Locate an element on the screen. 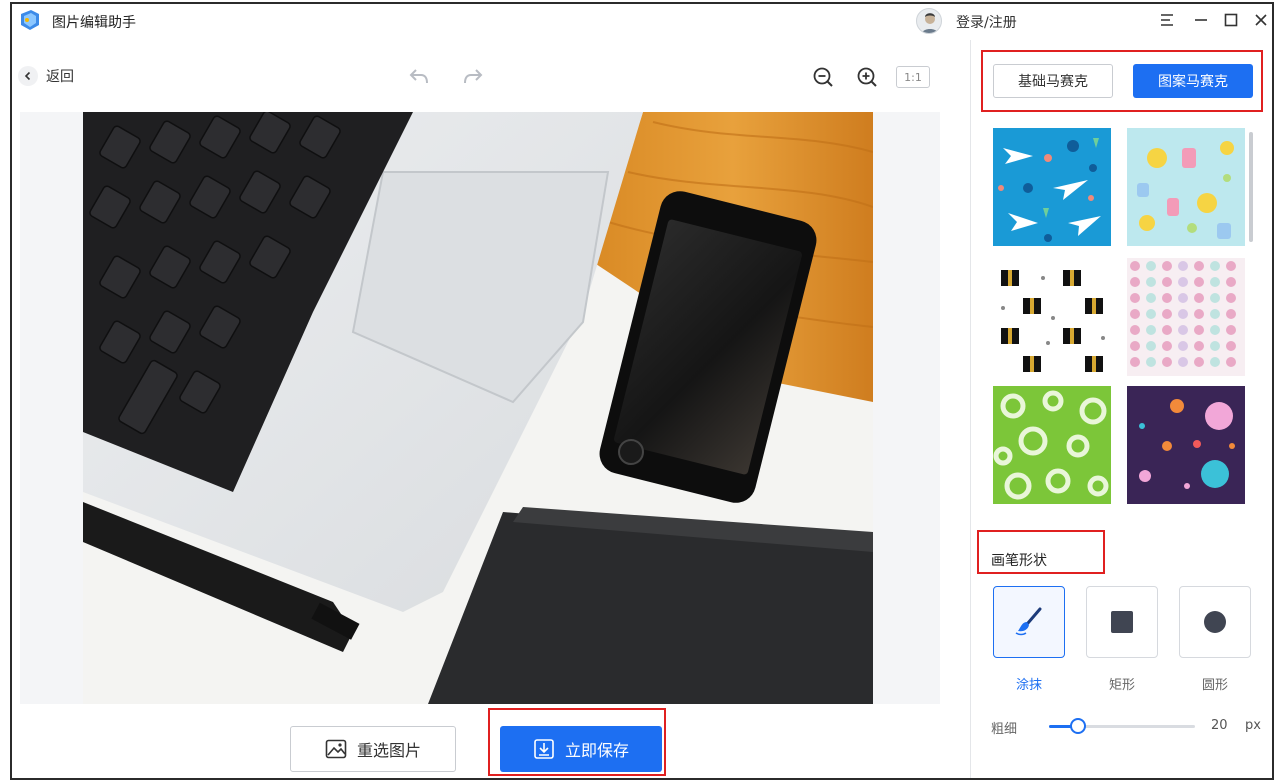 The height and width of the screenshot is (784, 1280). save-label: 立即保存 is located at coordinates (596, 750).